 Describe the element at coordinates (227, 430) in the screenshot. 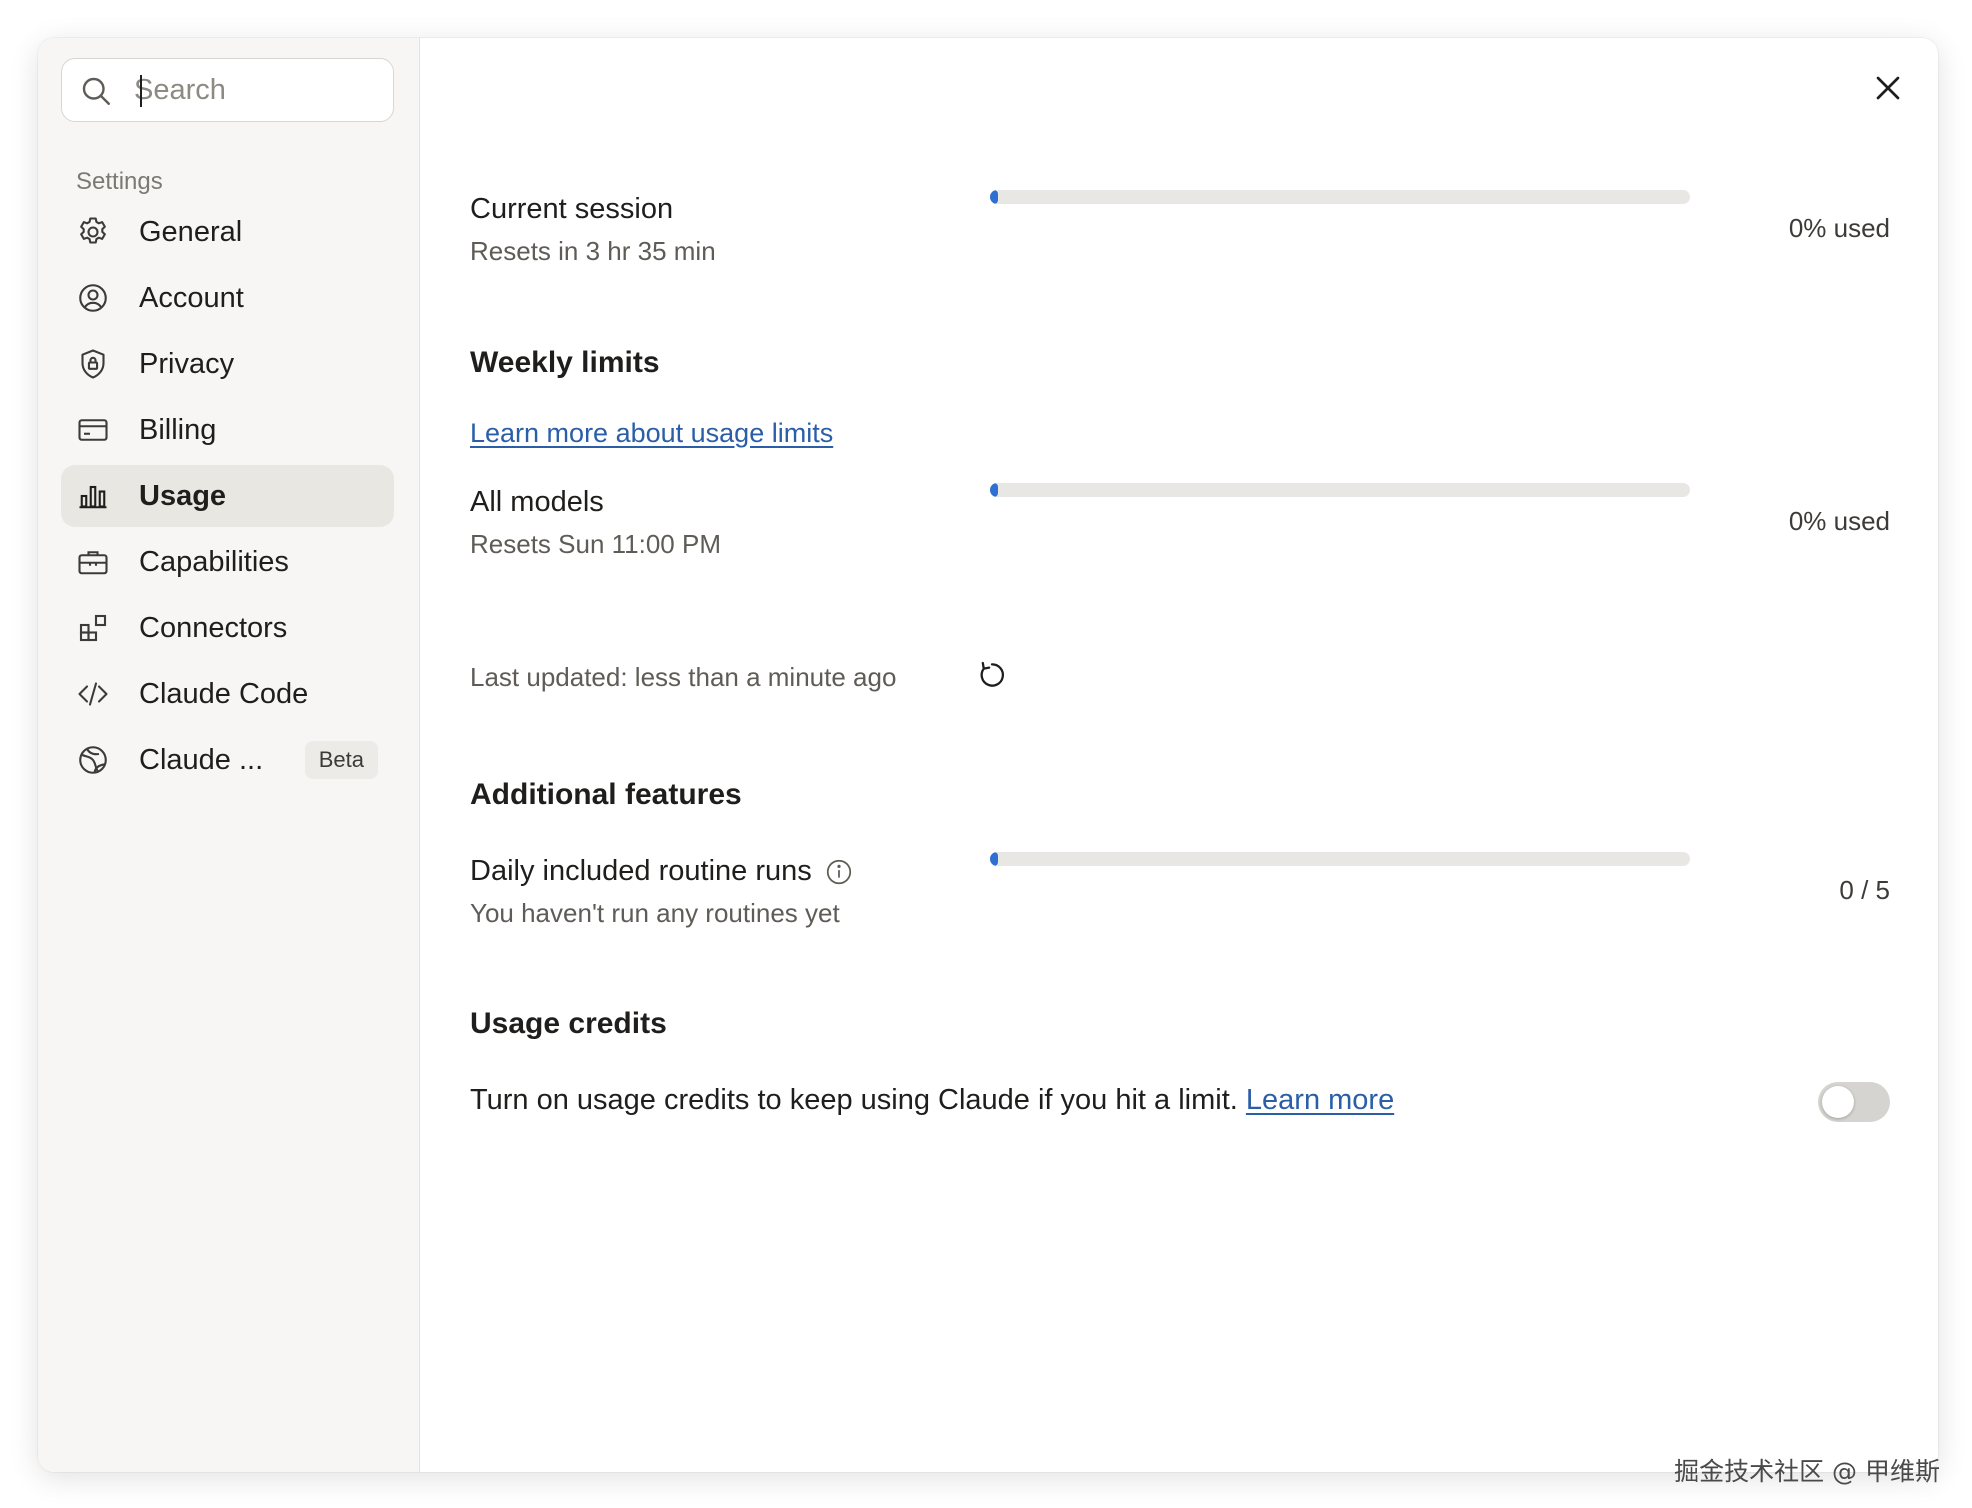

I see `sidebar-item-billing: Billing` at that location.